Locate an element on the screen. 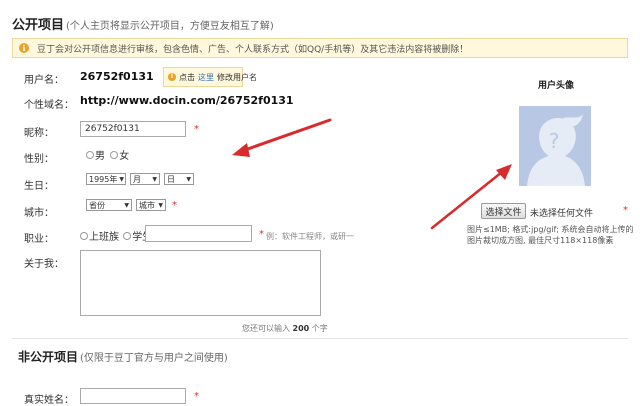  private-section-title: 非公开项目 (仅限于豆丁官方与用户之间使用) is located at coordinates (123, 356).